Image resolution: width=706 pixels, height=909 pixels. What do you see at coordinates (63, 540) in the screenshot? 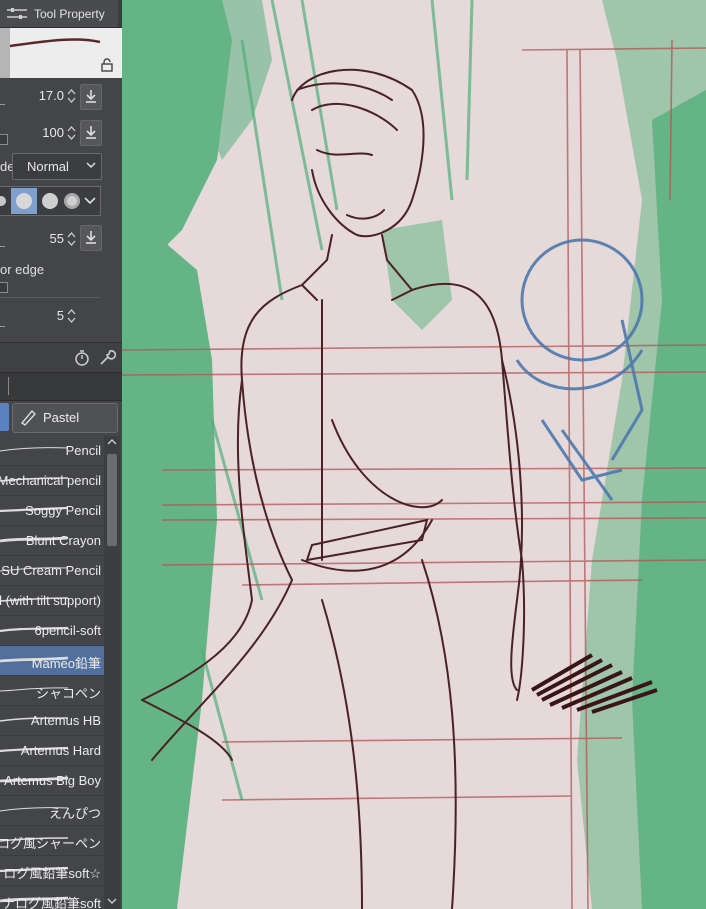
I see `brush-name: Blunt Crayon` at bounding box center [63, 540].